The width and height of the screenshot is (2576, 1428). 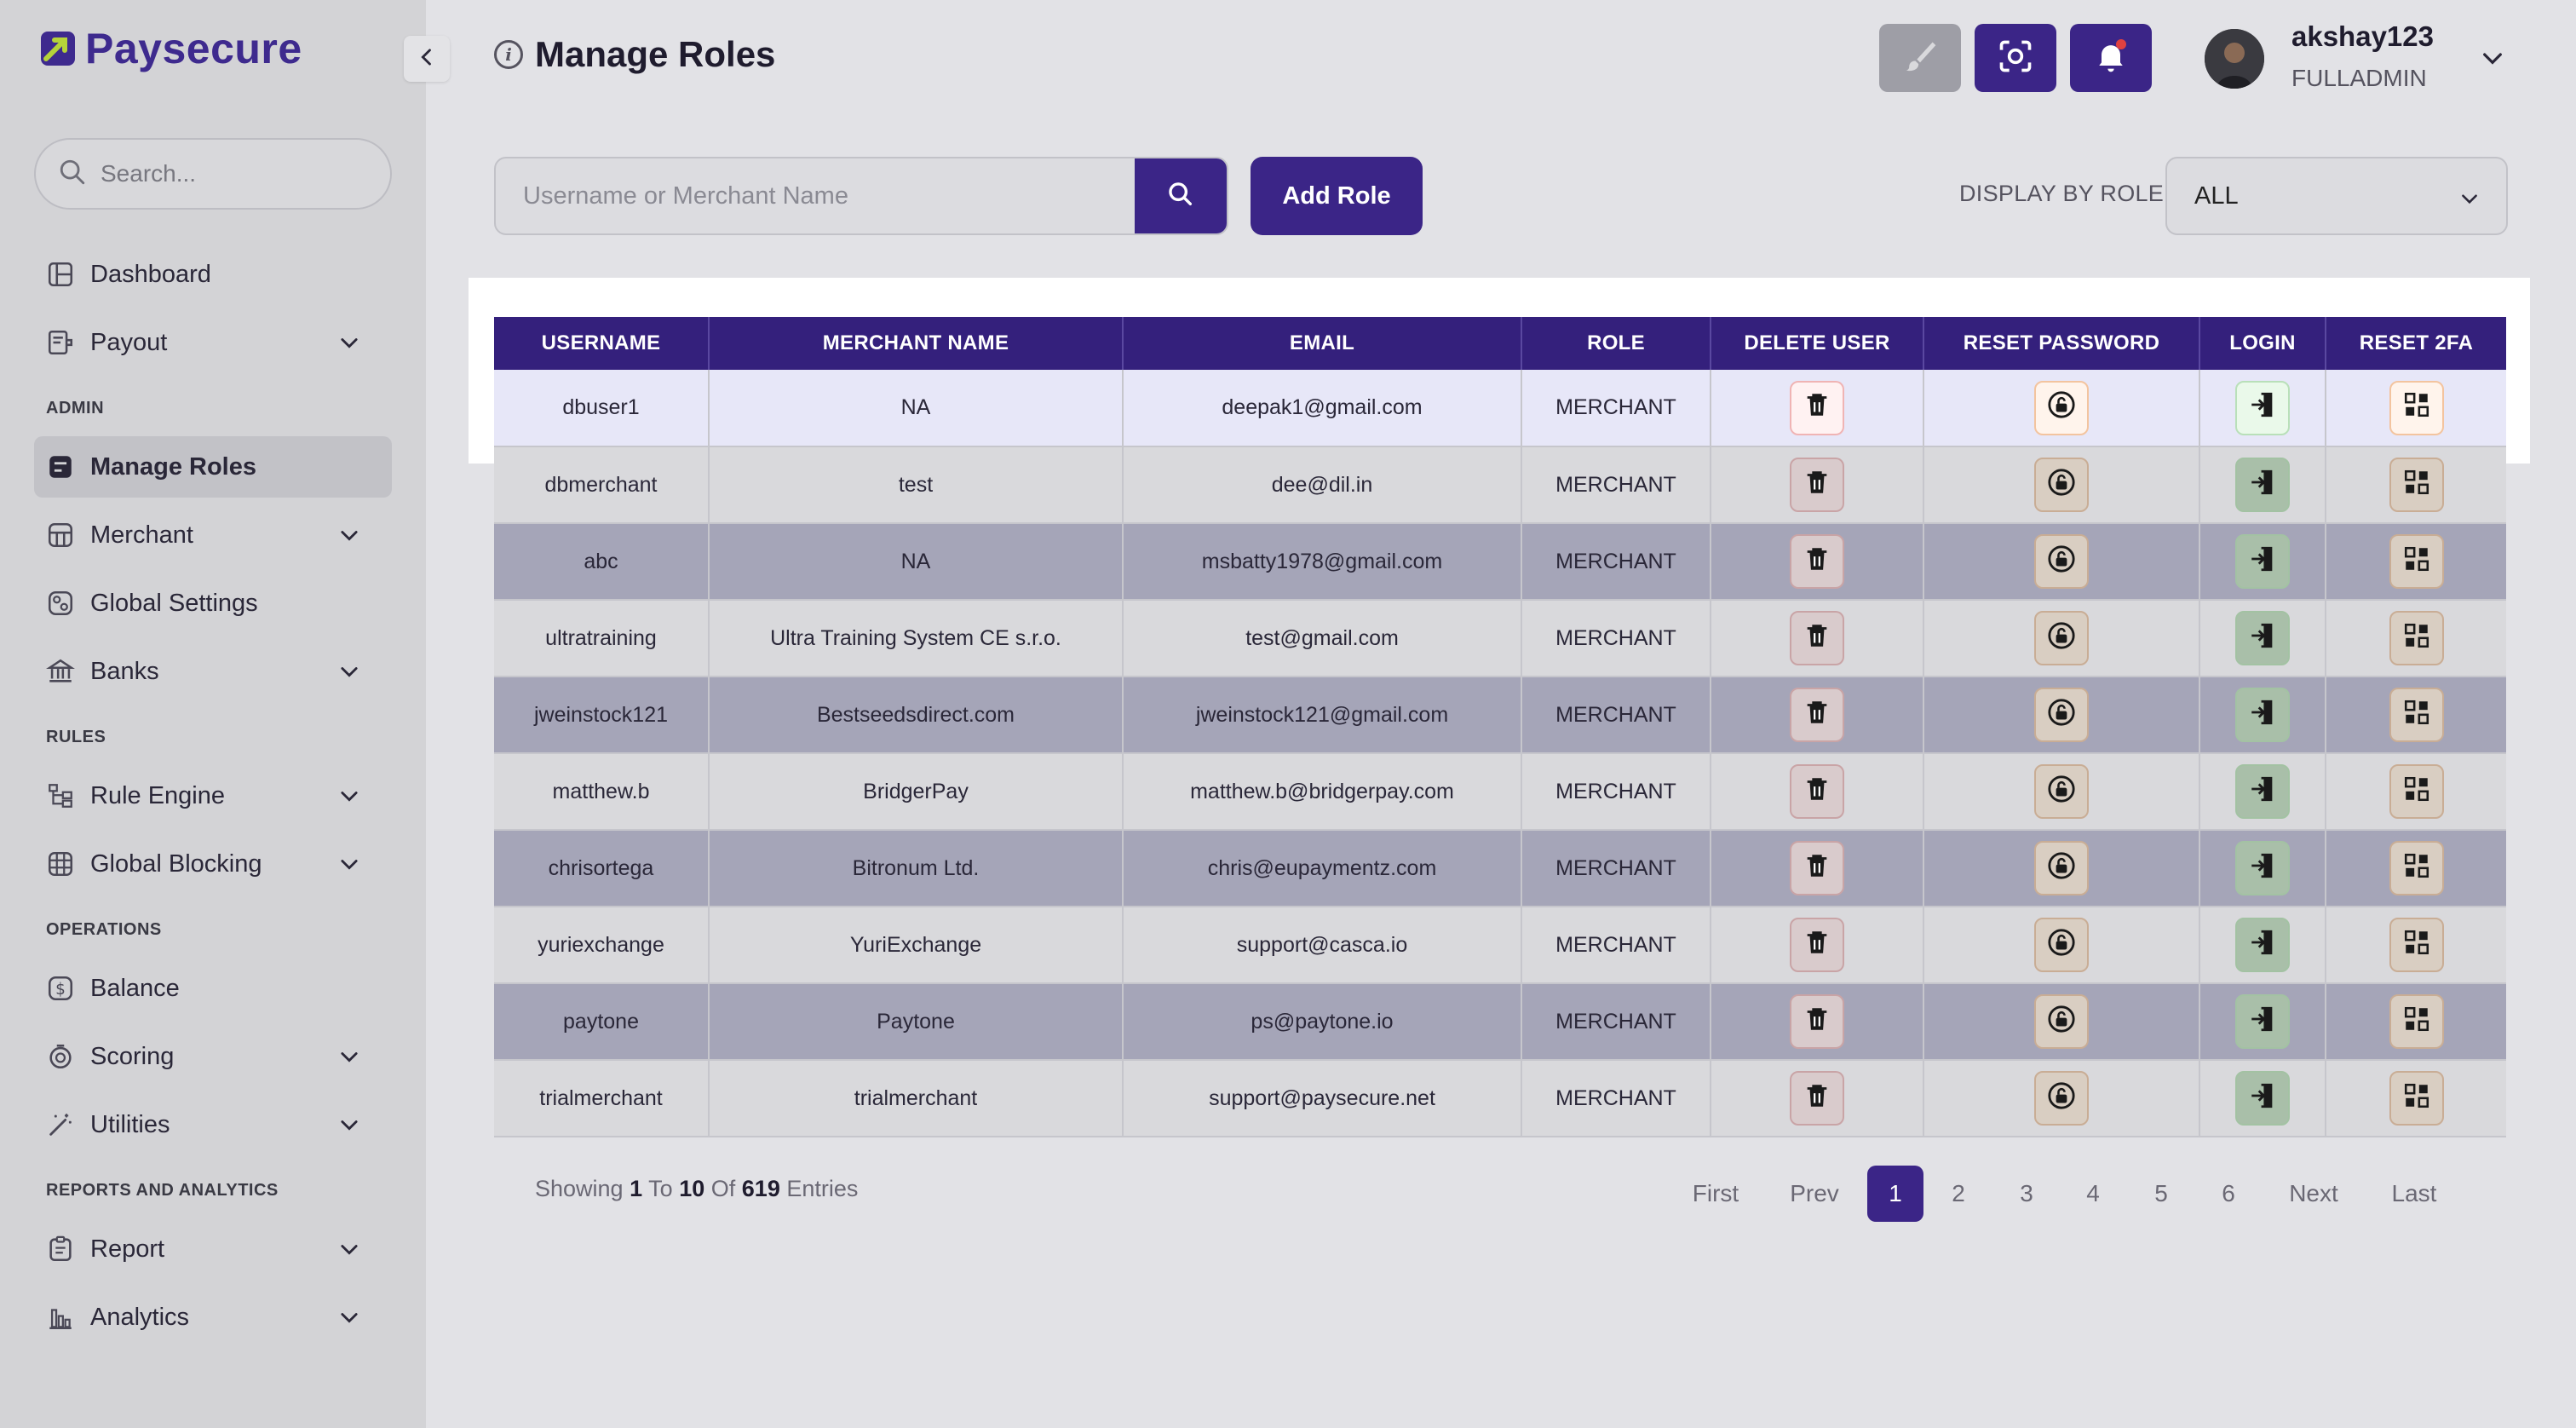 I want to click on pagination-page-2: 2, so click(x=1958, y=1194).